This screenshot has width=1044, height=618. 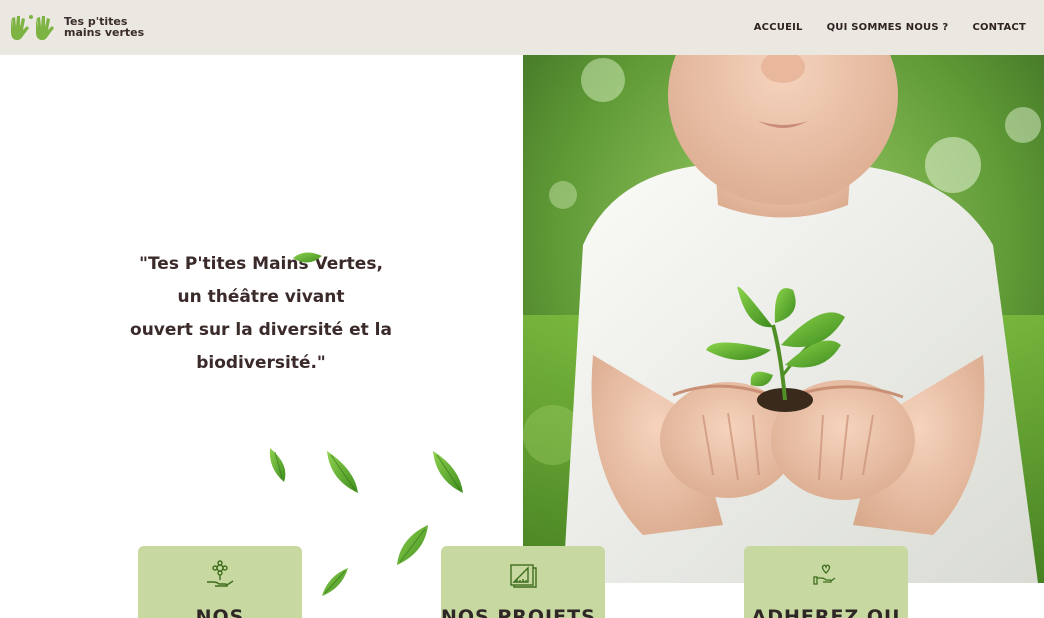 I want to click on hand-heart-icon, so click(x=824, y=574).